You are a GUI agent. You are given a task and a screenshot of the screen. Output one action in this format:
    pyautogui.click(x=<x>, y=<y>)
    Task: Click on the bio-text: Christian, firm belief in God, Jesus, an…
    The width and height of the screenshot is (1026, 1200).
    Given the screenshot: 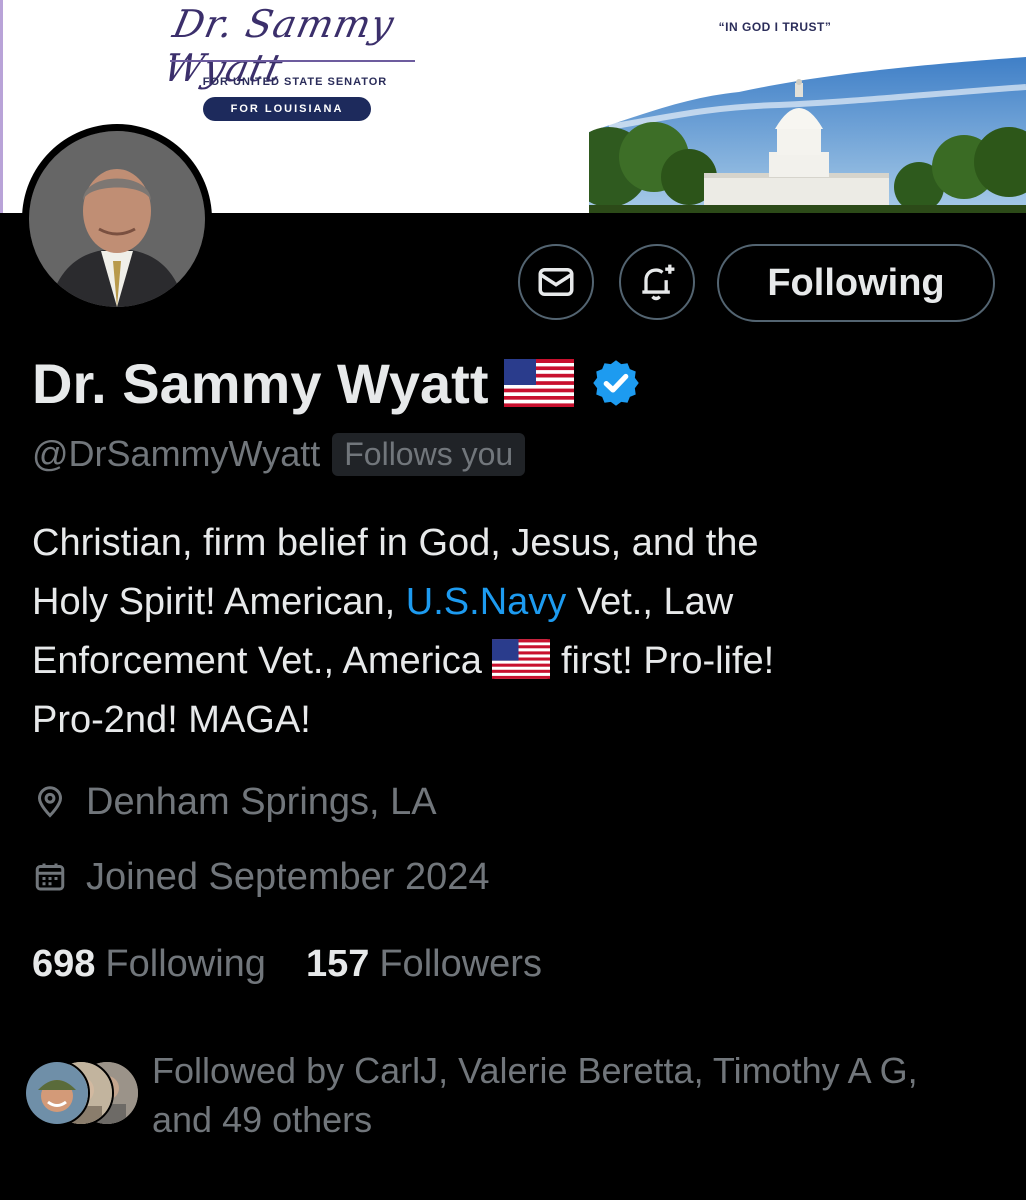 What is the action you would take?
    pyautogui.click(x=395, y=543)
    